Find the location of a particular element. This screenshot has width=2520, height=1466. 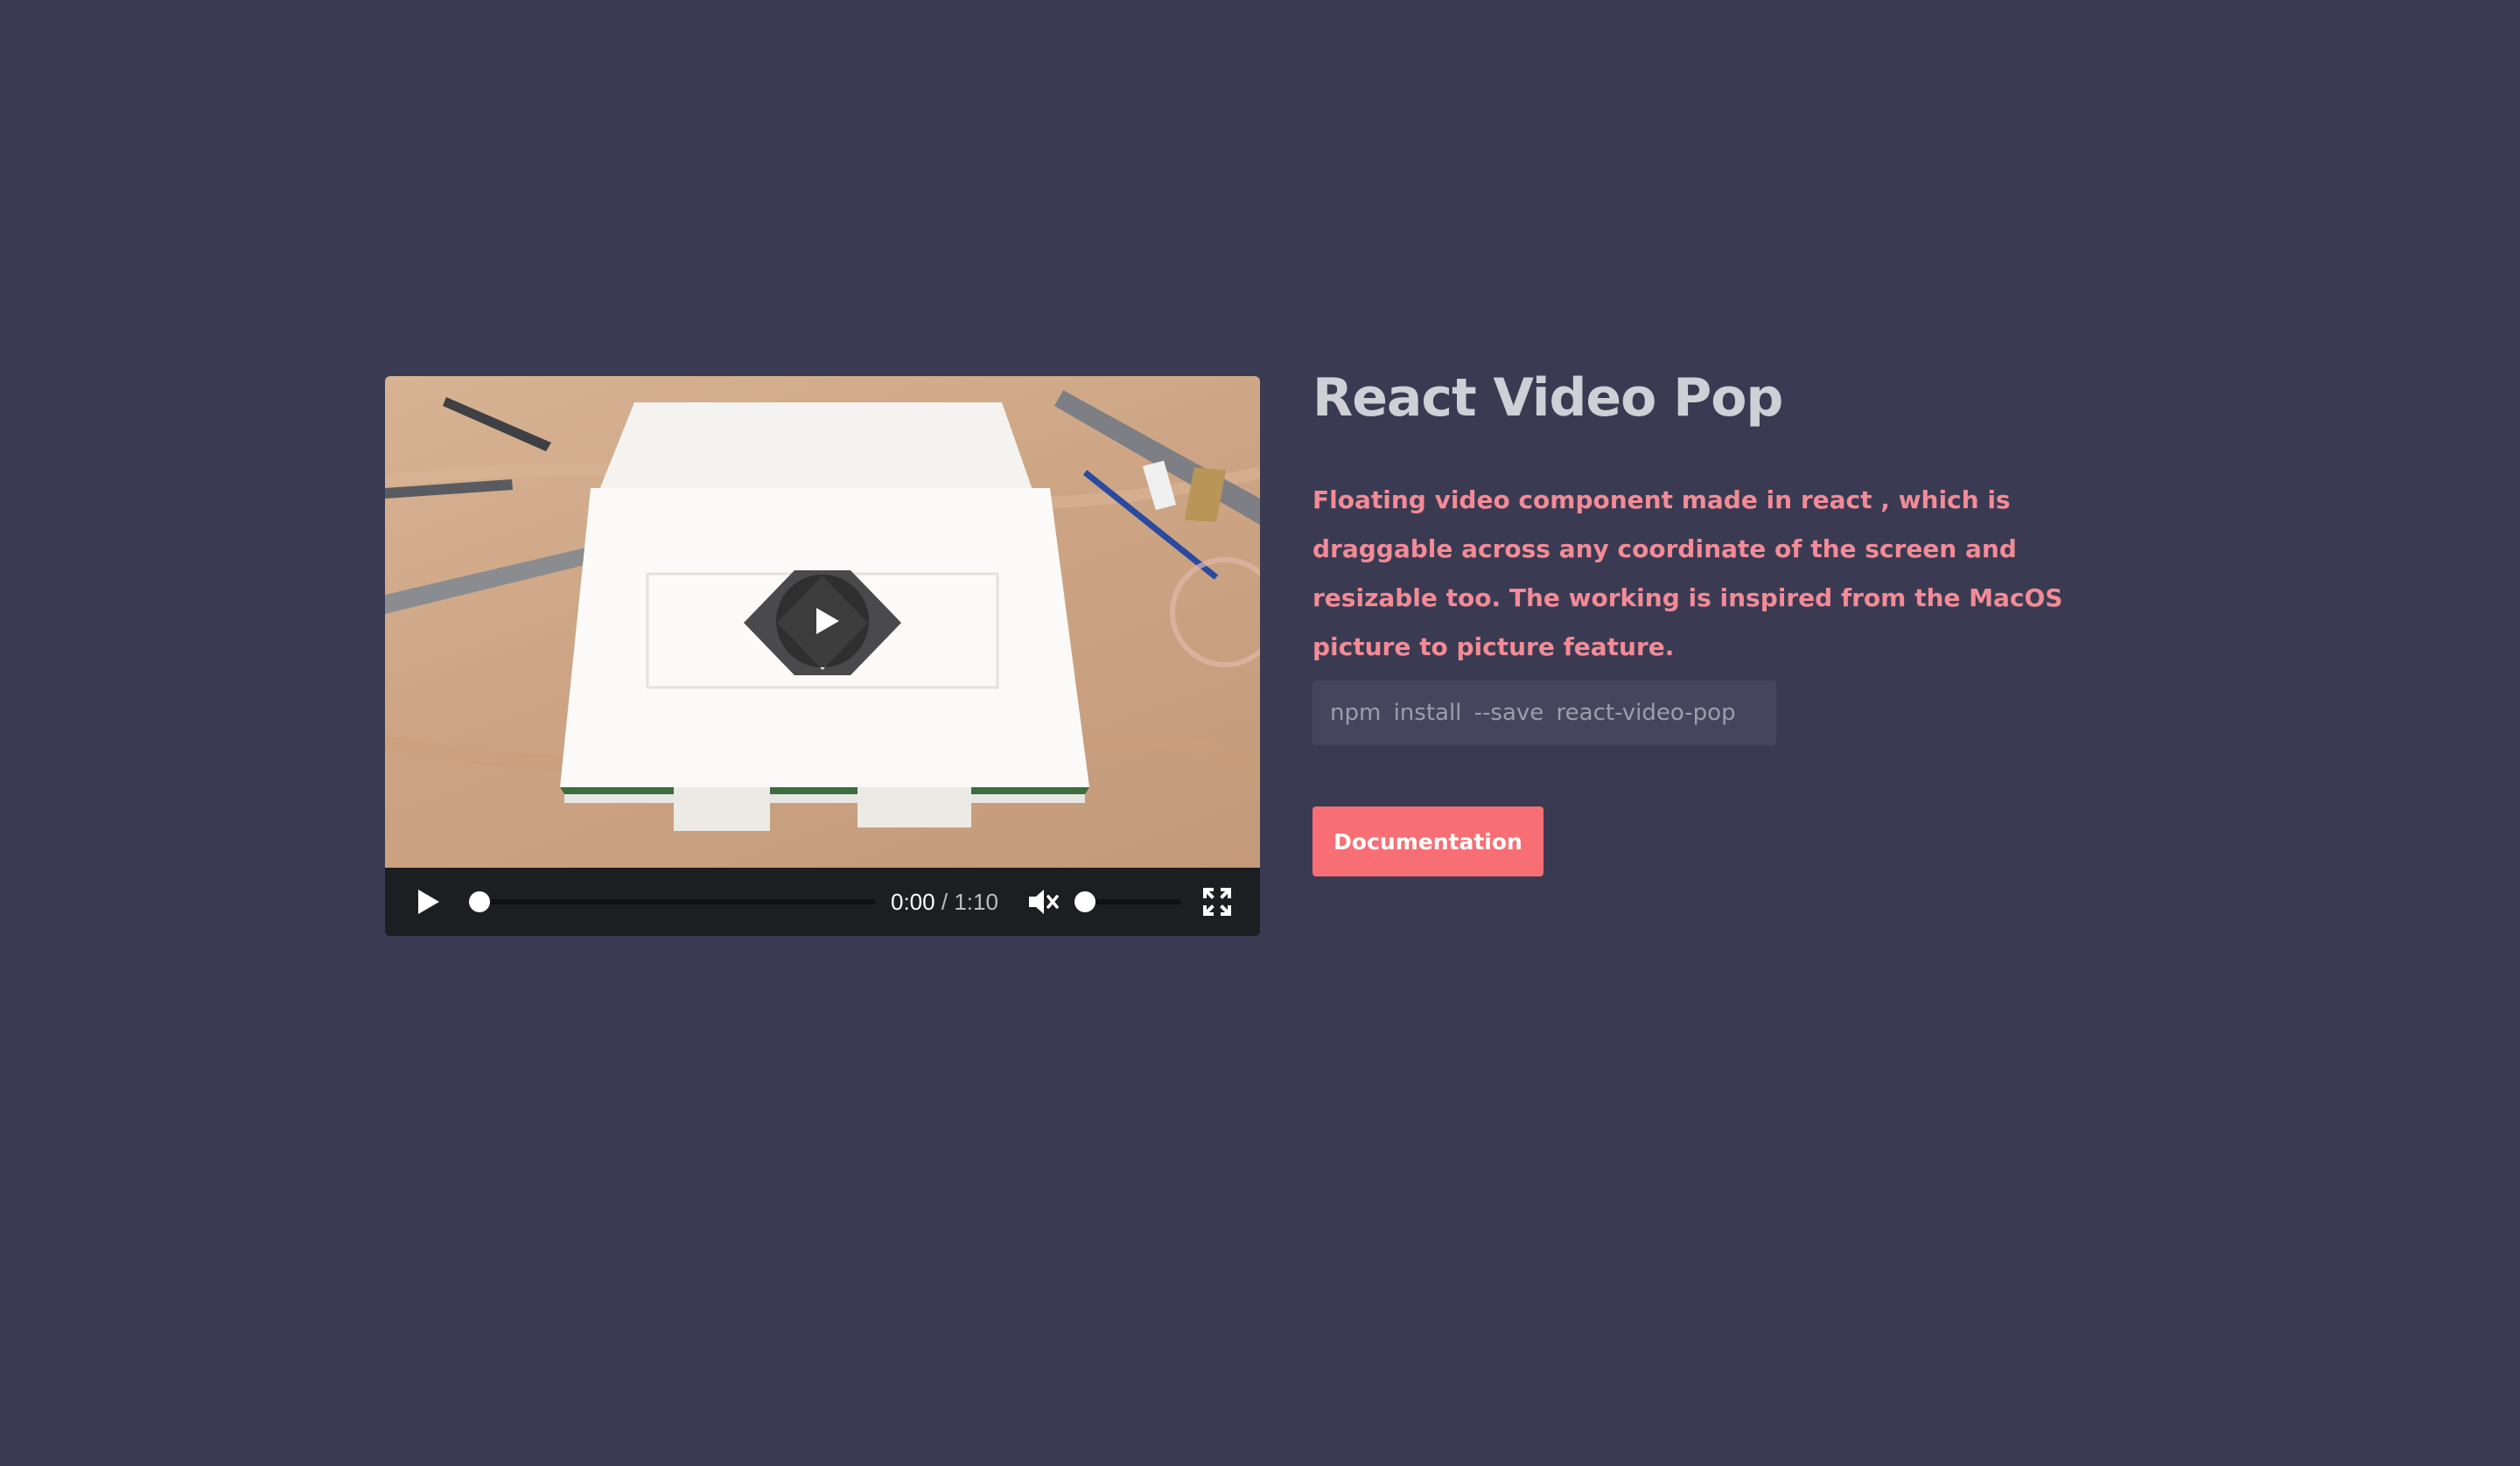

volume-thumb is located at coordinates (1085, 901).